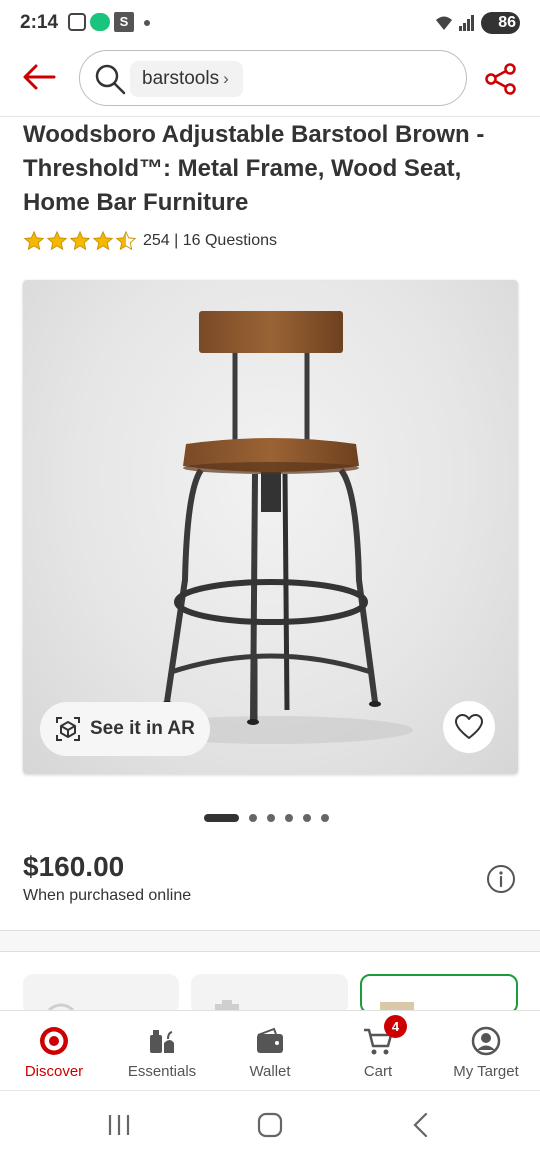  What do you see at coordinates (68, 729) in the screenshot?
I see `ar-cube-icon` at bounding box center [68, 729].